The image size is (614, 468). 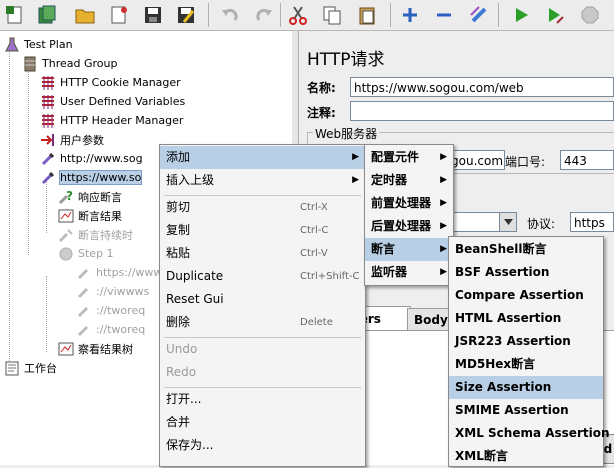 What do you see at coordinates (444, 15) in the screenshot?
I see `collapse-icon` at bounding box center [444, 15].